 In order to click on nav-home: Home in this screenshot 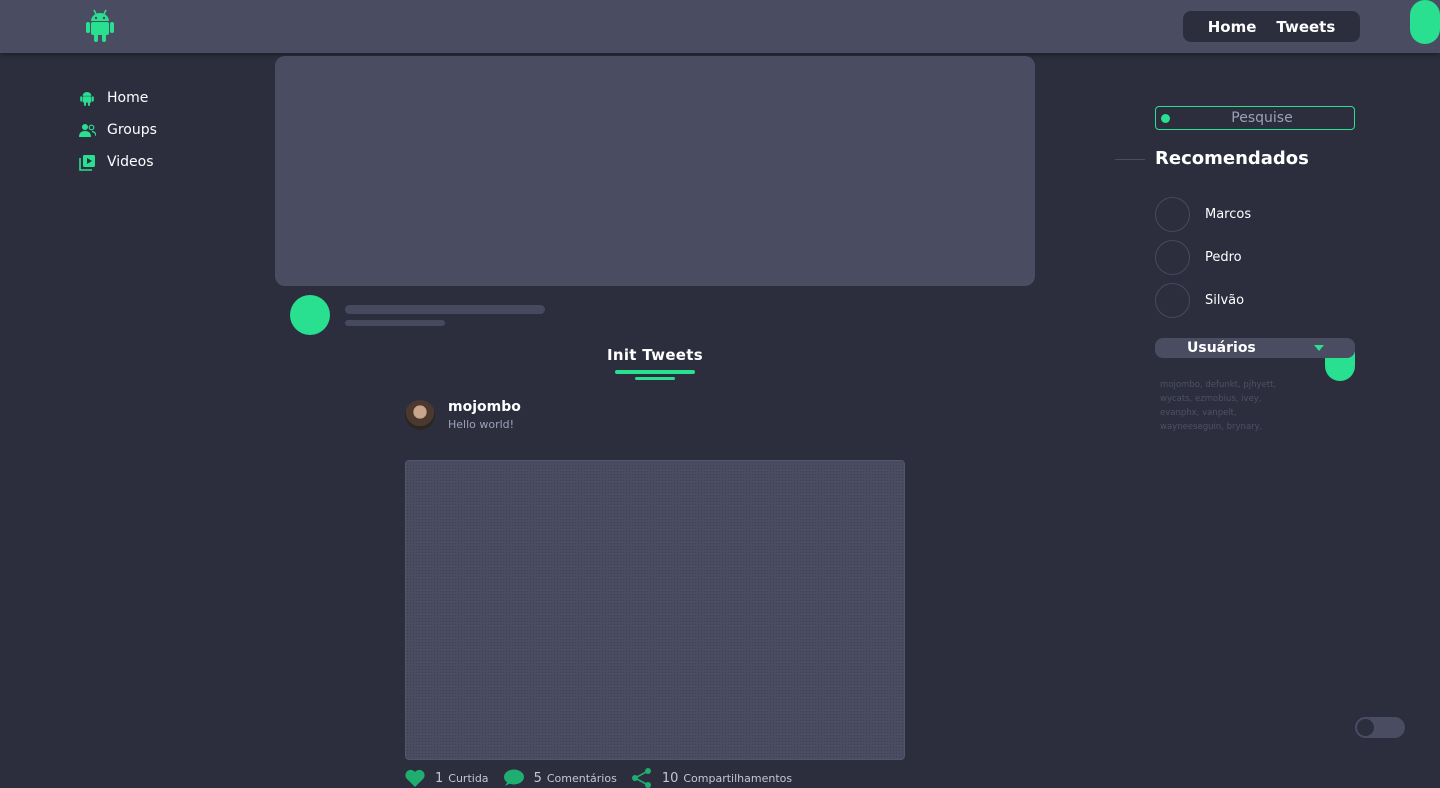, I will do `click(1232, 27)`.